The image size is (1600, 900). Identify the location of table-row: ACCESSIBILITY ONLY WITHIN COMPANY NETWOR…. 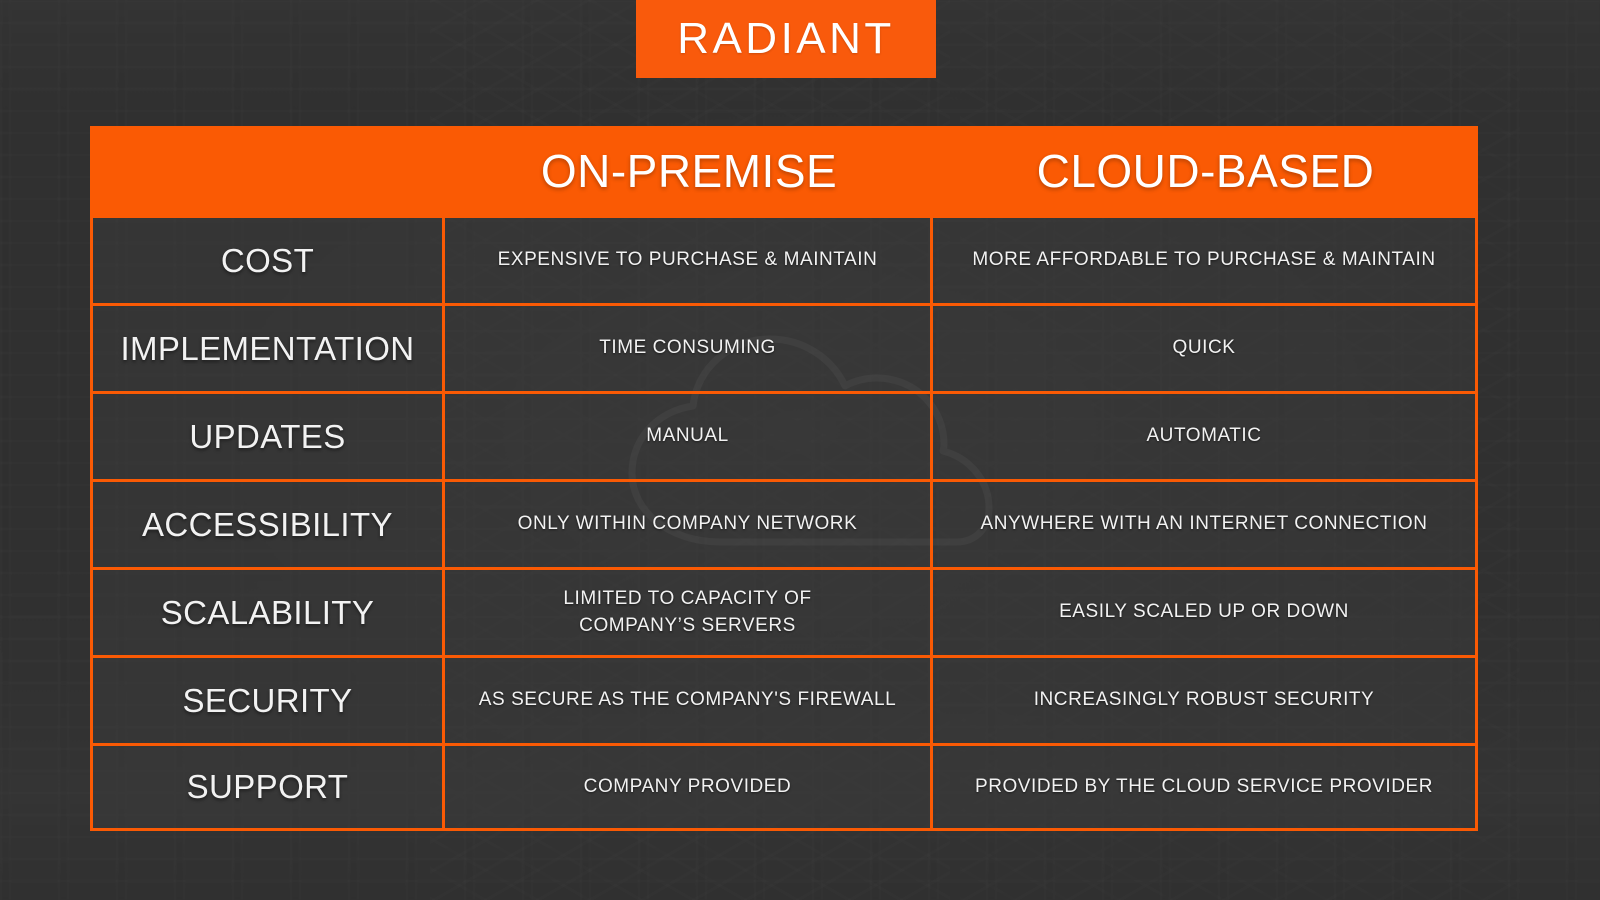
(784, 523).